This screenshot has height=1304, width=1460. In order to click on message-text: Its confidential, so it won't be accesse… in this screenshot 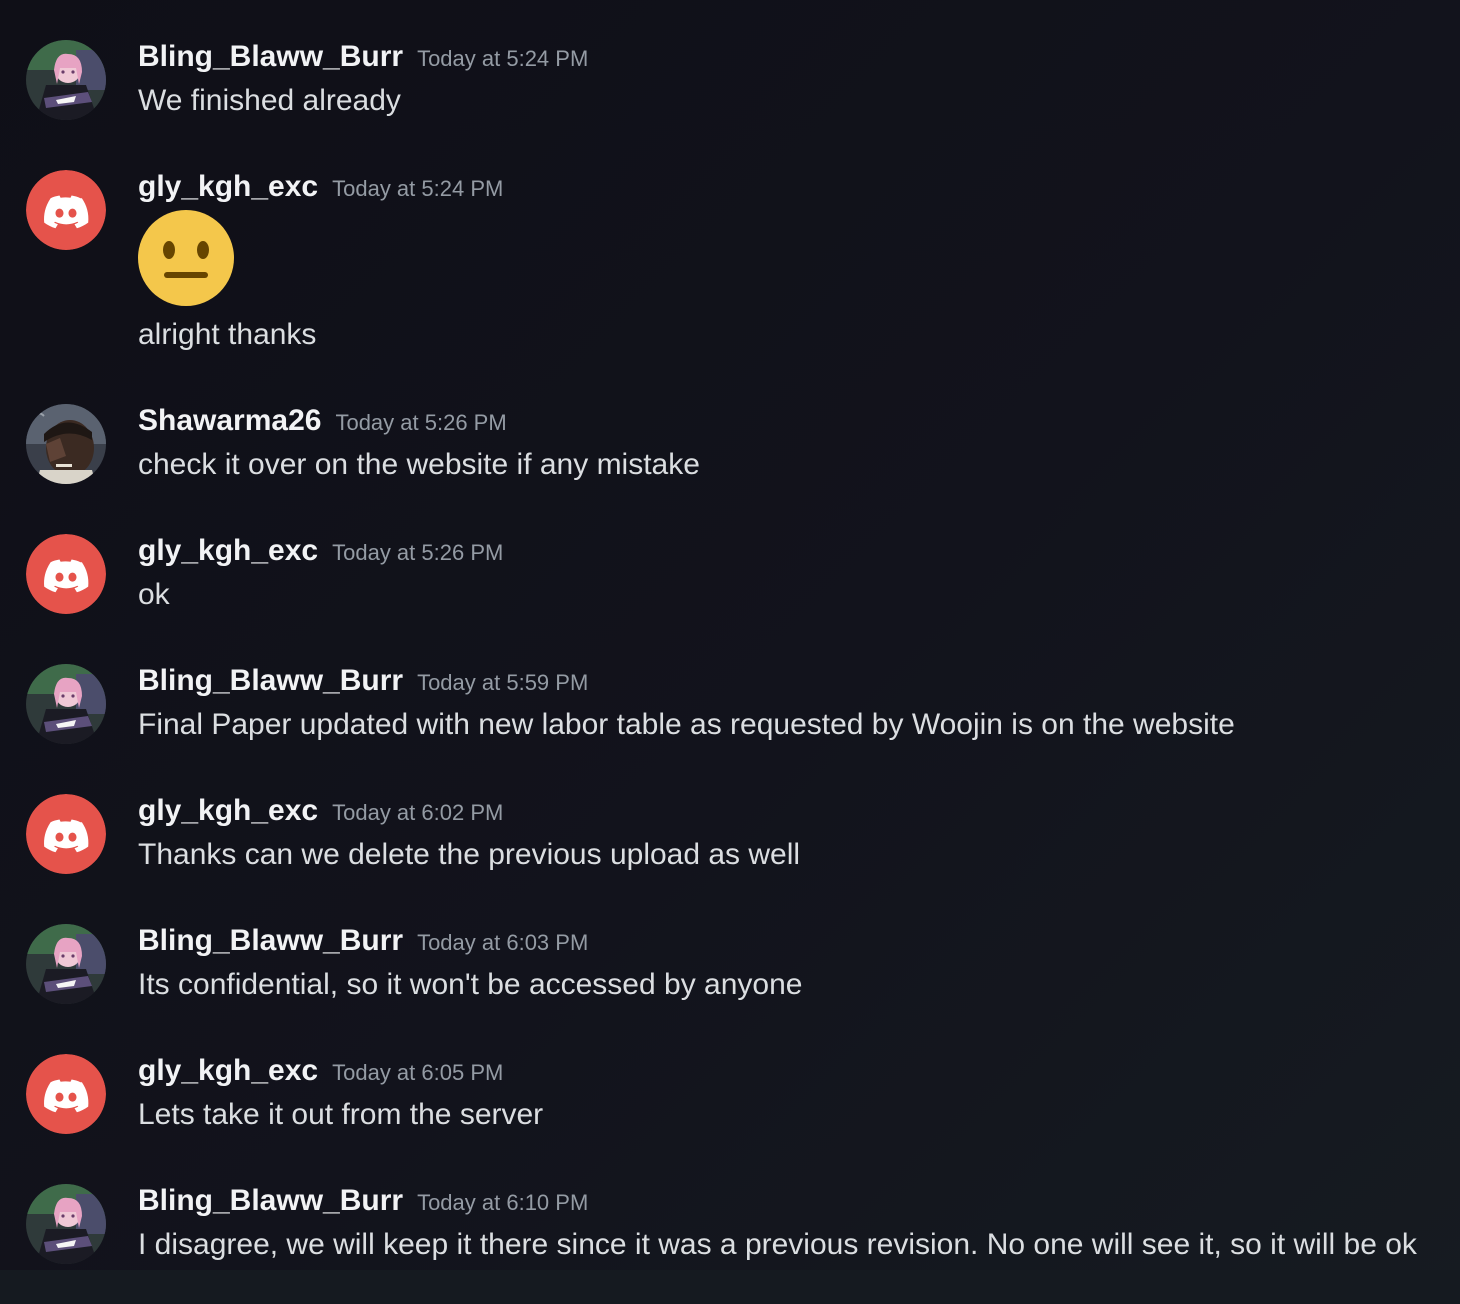, I will do `click(470, 984)`.